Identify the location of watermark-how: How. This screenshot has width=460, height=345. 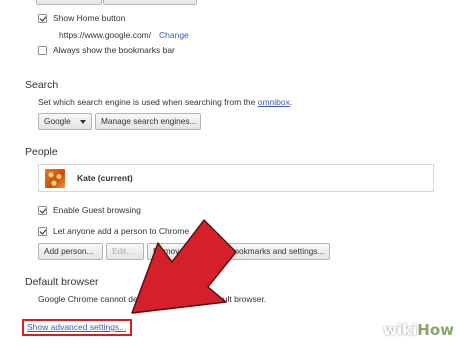
(435, 330).